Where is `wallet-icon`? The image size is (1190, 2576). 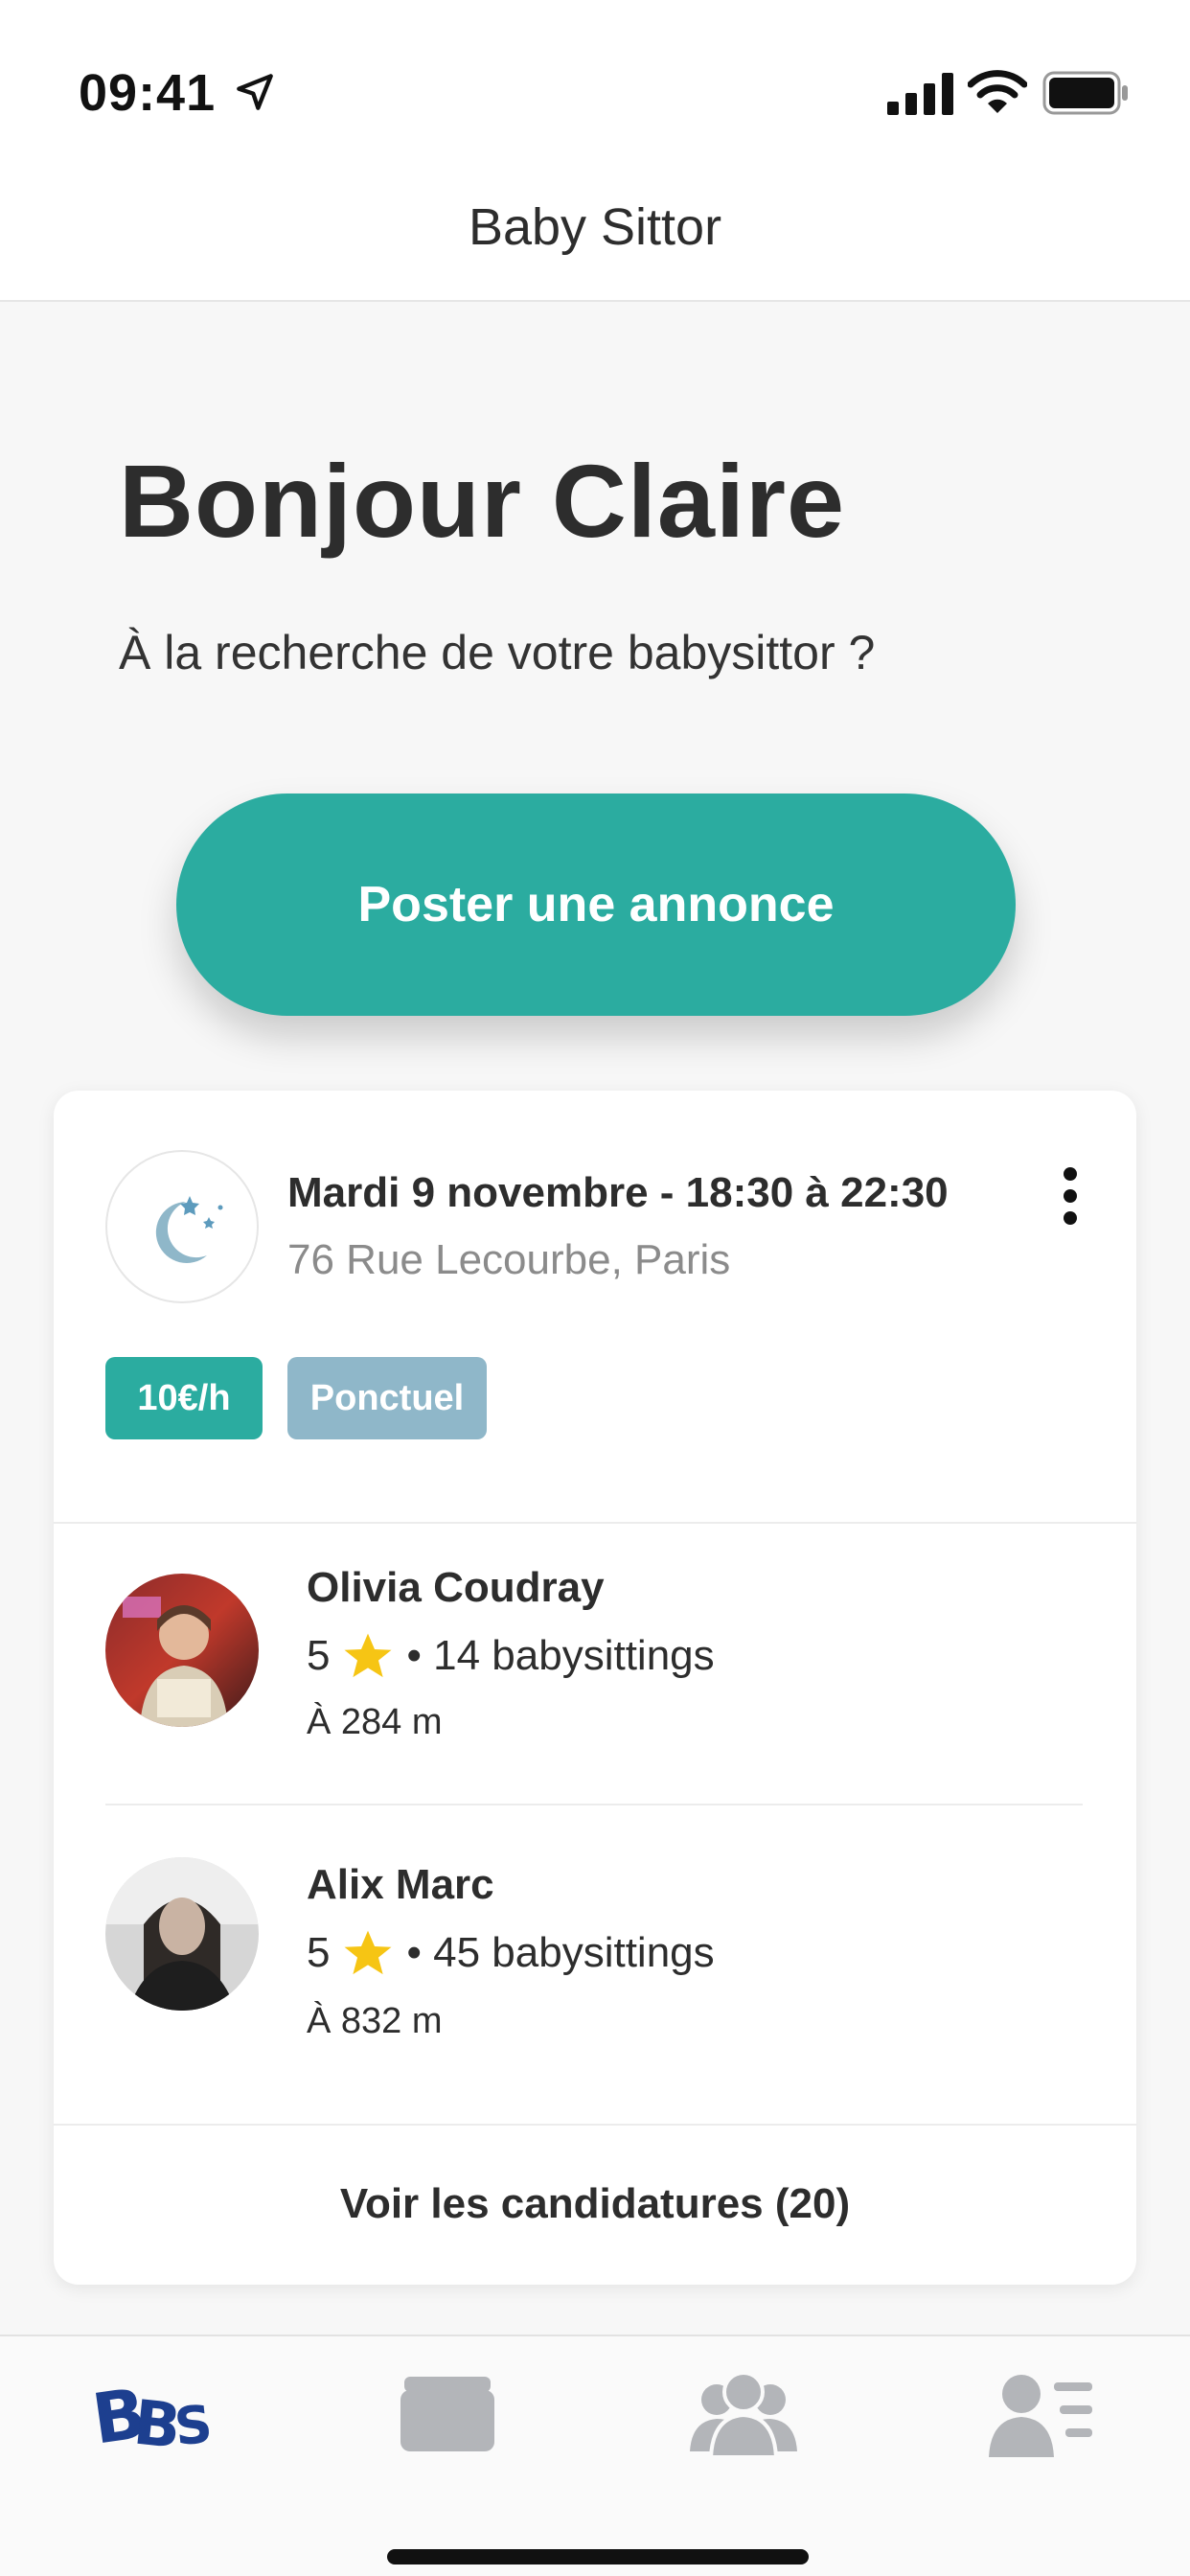
wallet-icon is located at coordinates (447, 2414).